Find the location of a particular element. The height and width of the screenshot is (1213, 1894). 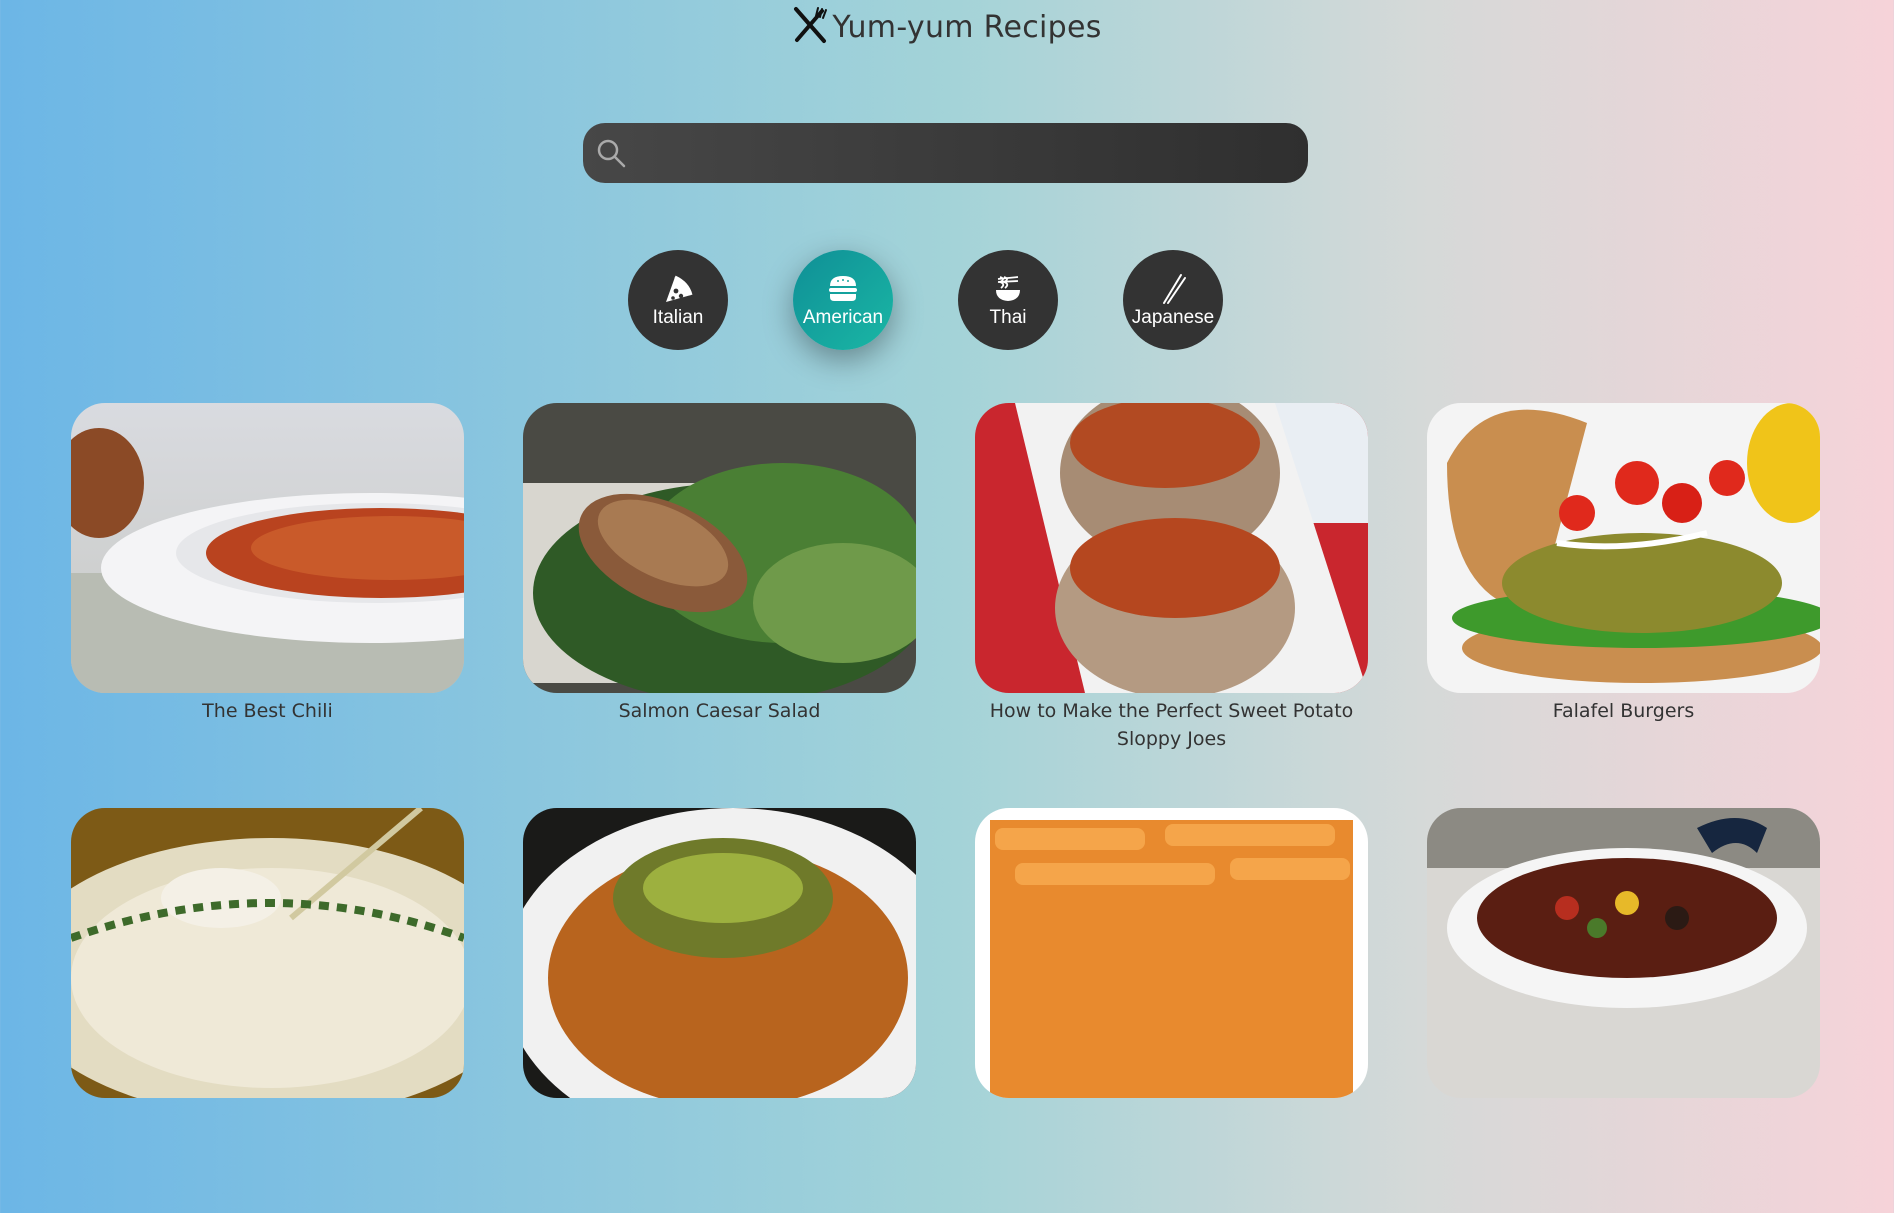

category-label: Thai is located at coordinates (1008, 317).